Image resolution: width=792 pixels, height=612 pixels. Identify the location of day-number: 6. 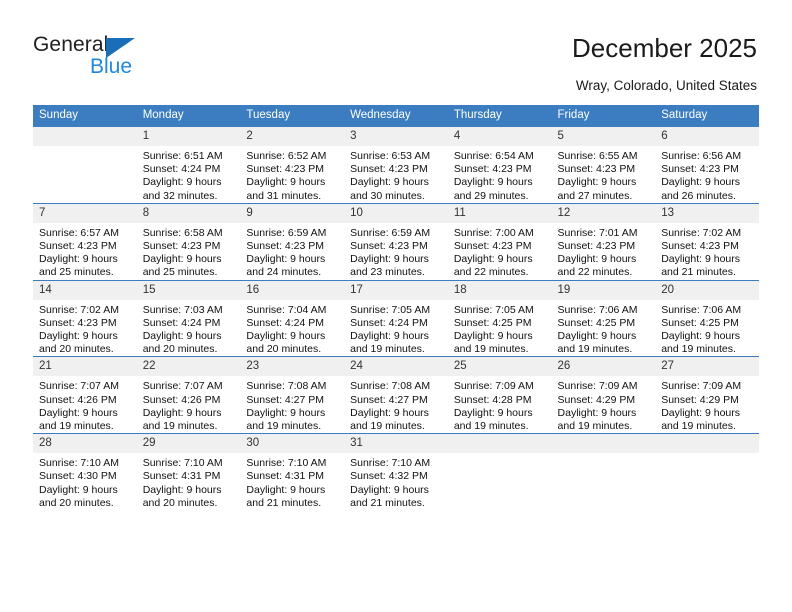
(707, 136).